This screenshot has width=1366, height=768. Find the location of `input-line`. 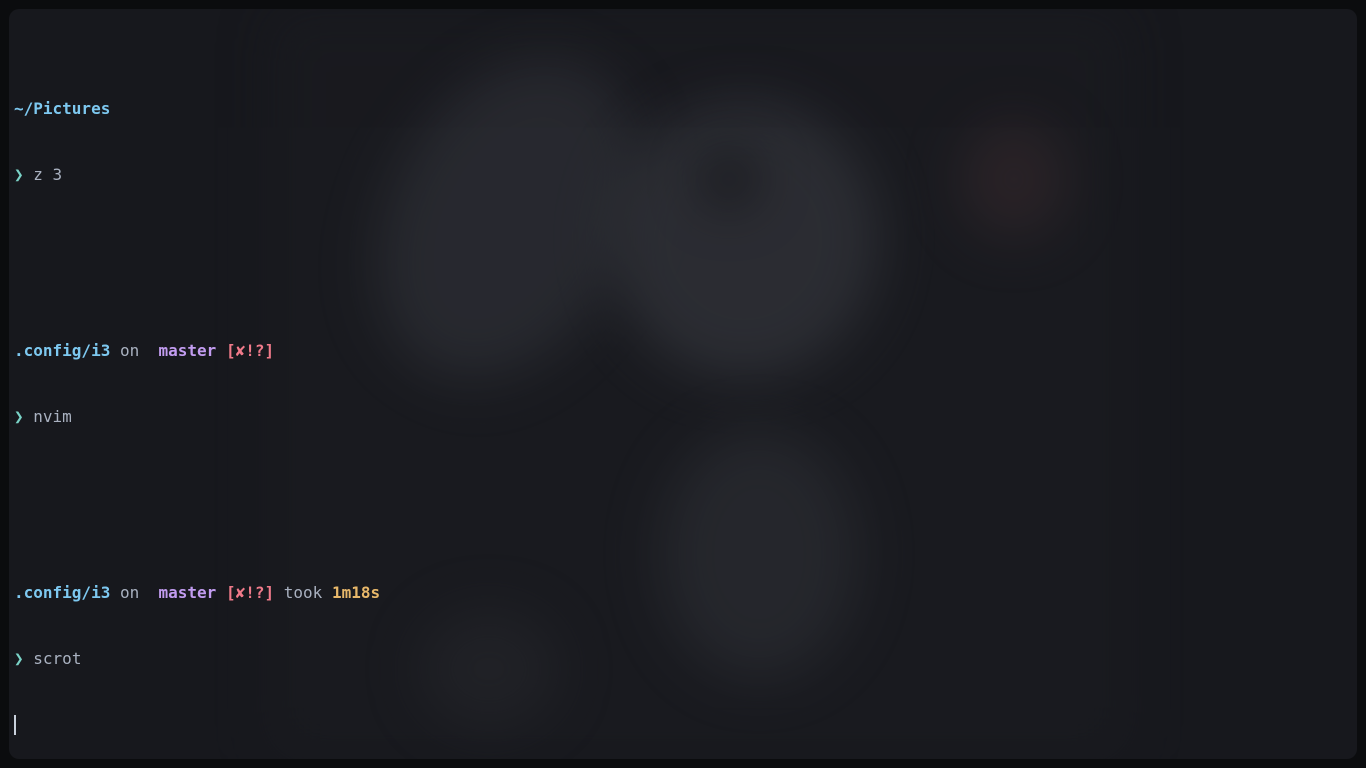

input-line is located at coordinates (685, 725).